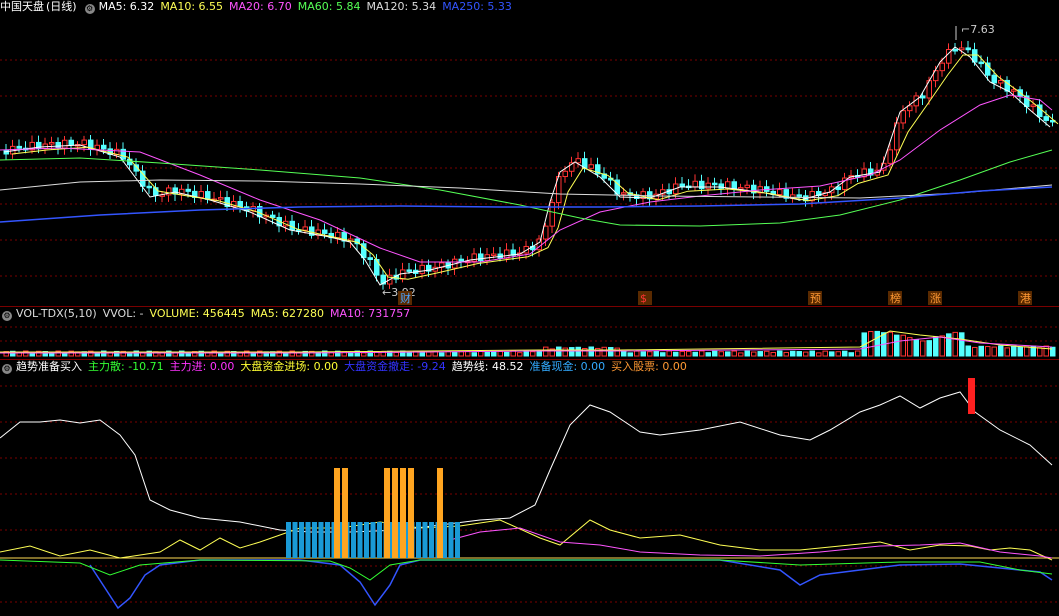  I want to click on event-marker: 财, so click(405, 298).